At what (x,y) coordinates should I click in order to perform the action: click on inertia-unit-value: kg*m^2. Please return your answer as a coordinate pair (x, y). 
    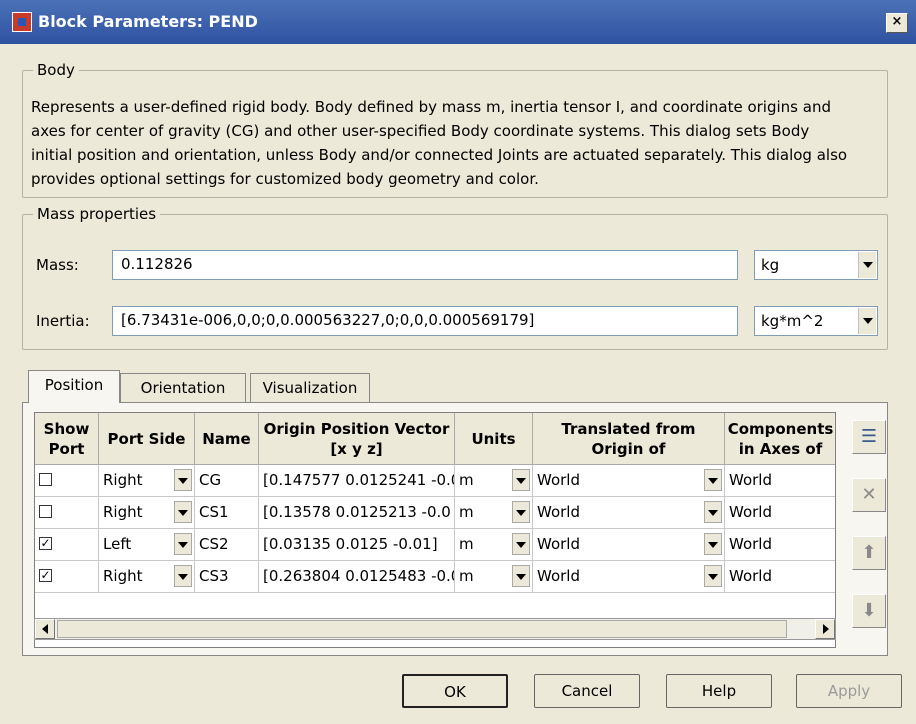
    Looking at the image, I should click on (792, 321).